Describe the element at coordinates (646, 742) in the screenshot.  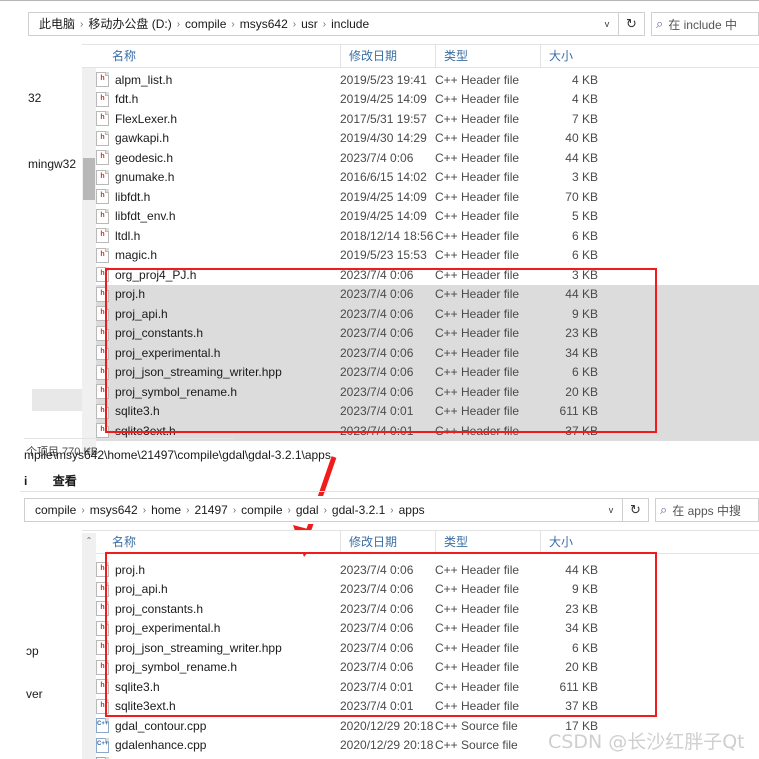
I see `watermark: CSDN @长沙红胖子Qt` at that location.